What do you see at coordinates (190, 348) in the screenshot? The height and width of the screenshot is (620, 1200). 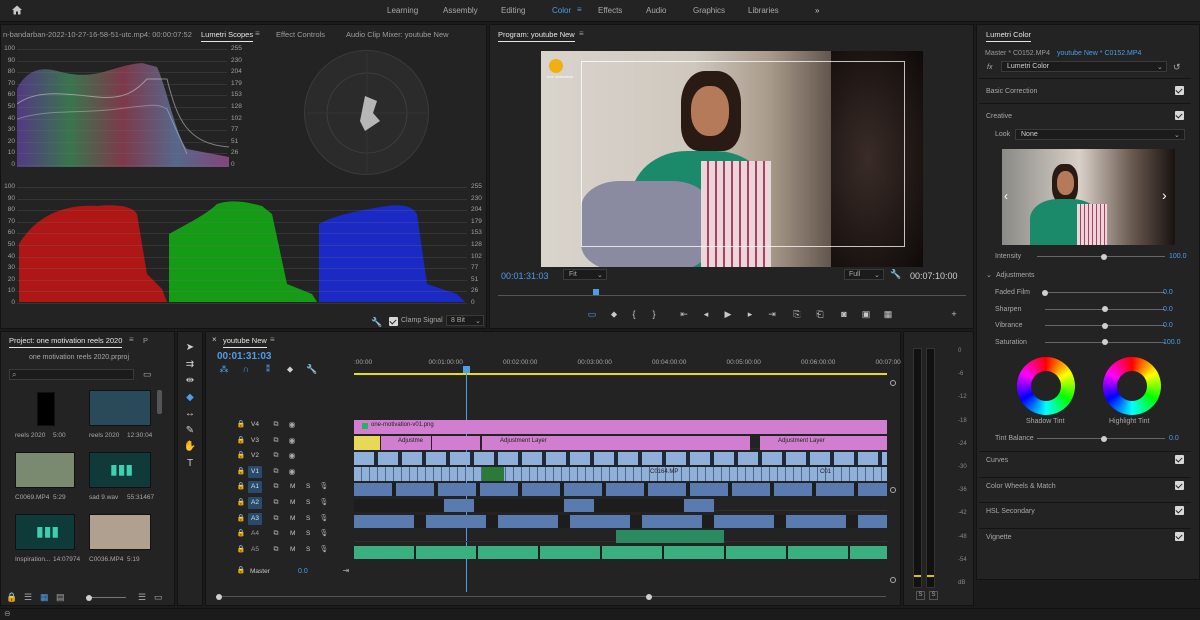 I see `selection-tool-icon: ➤` at bounding box center [190, 348].